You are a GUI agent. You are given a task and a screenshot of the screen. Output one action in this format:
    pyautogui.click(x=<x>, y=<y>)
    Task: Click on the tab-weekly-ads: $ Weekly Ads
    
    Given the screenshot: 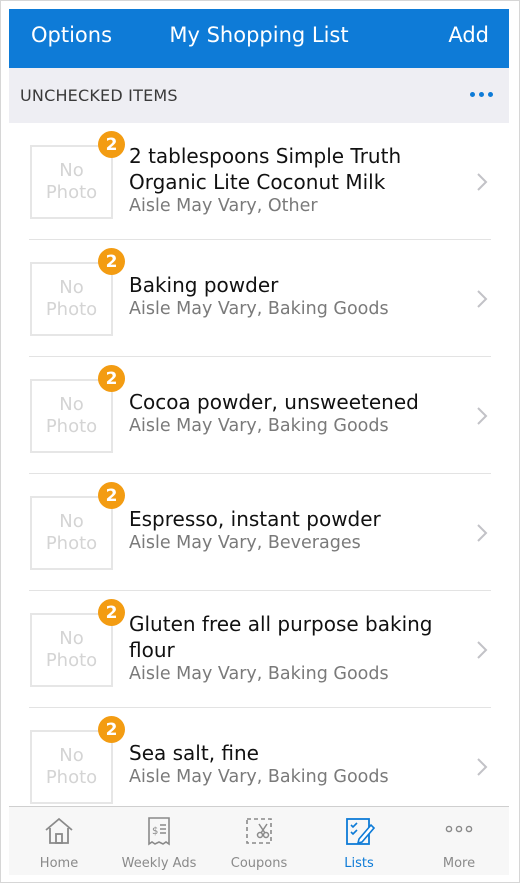 What is the action you would take?
    pyautogui.click(x=159, y=841)
    